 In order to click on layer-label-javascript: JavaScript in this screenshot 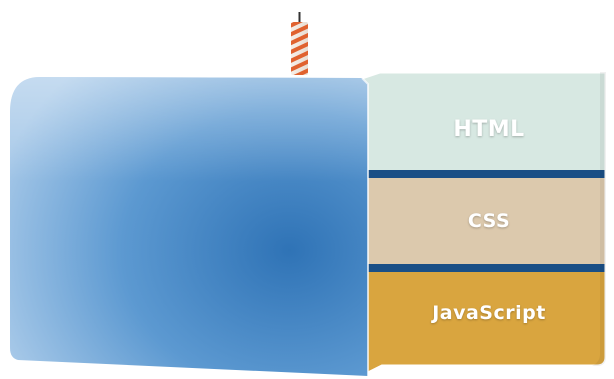, I will do `click(489, 313)`.